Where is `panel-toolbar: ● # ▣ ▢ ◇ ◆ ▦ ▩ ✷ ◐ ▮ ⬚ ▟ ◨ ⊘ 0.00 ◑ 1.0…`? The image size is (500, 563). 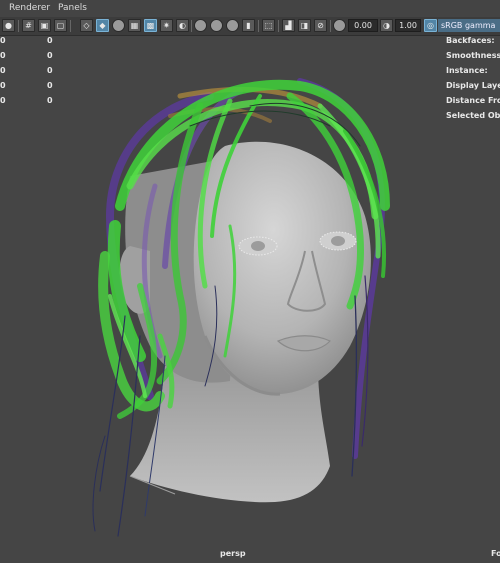 panel-toolbar: ● # ▣ ▢ ◇ ◆ ▦ ▩ ✷ ◐ ▮ ⬚ ▟ ◨ ⊘ 0.00 ◑ 1.0… is located at coordinates (250, 26).